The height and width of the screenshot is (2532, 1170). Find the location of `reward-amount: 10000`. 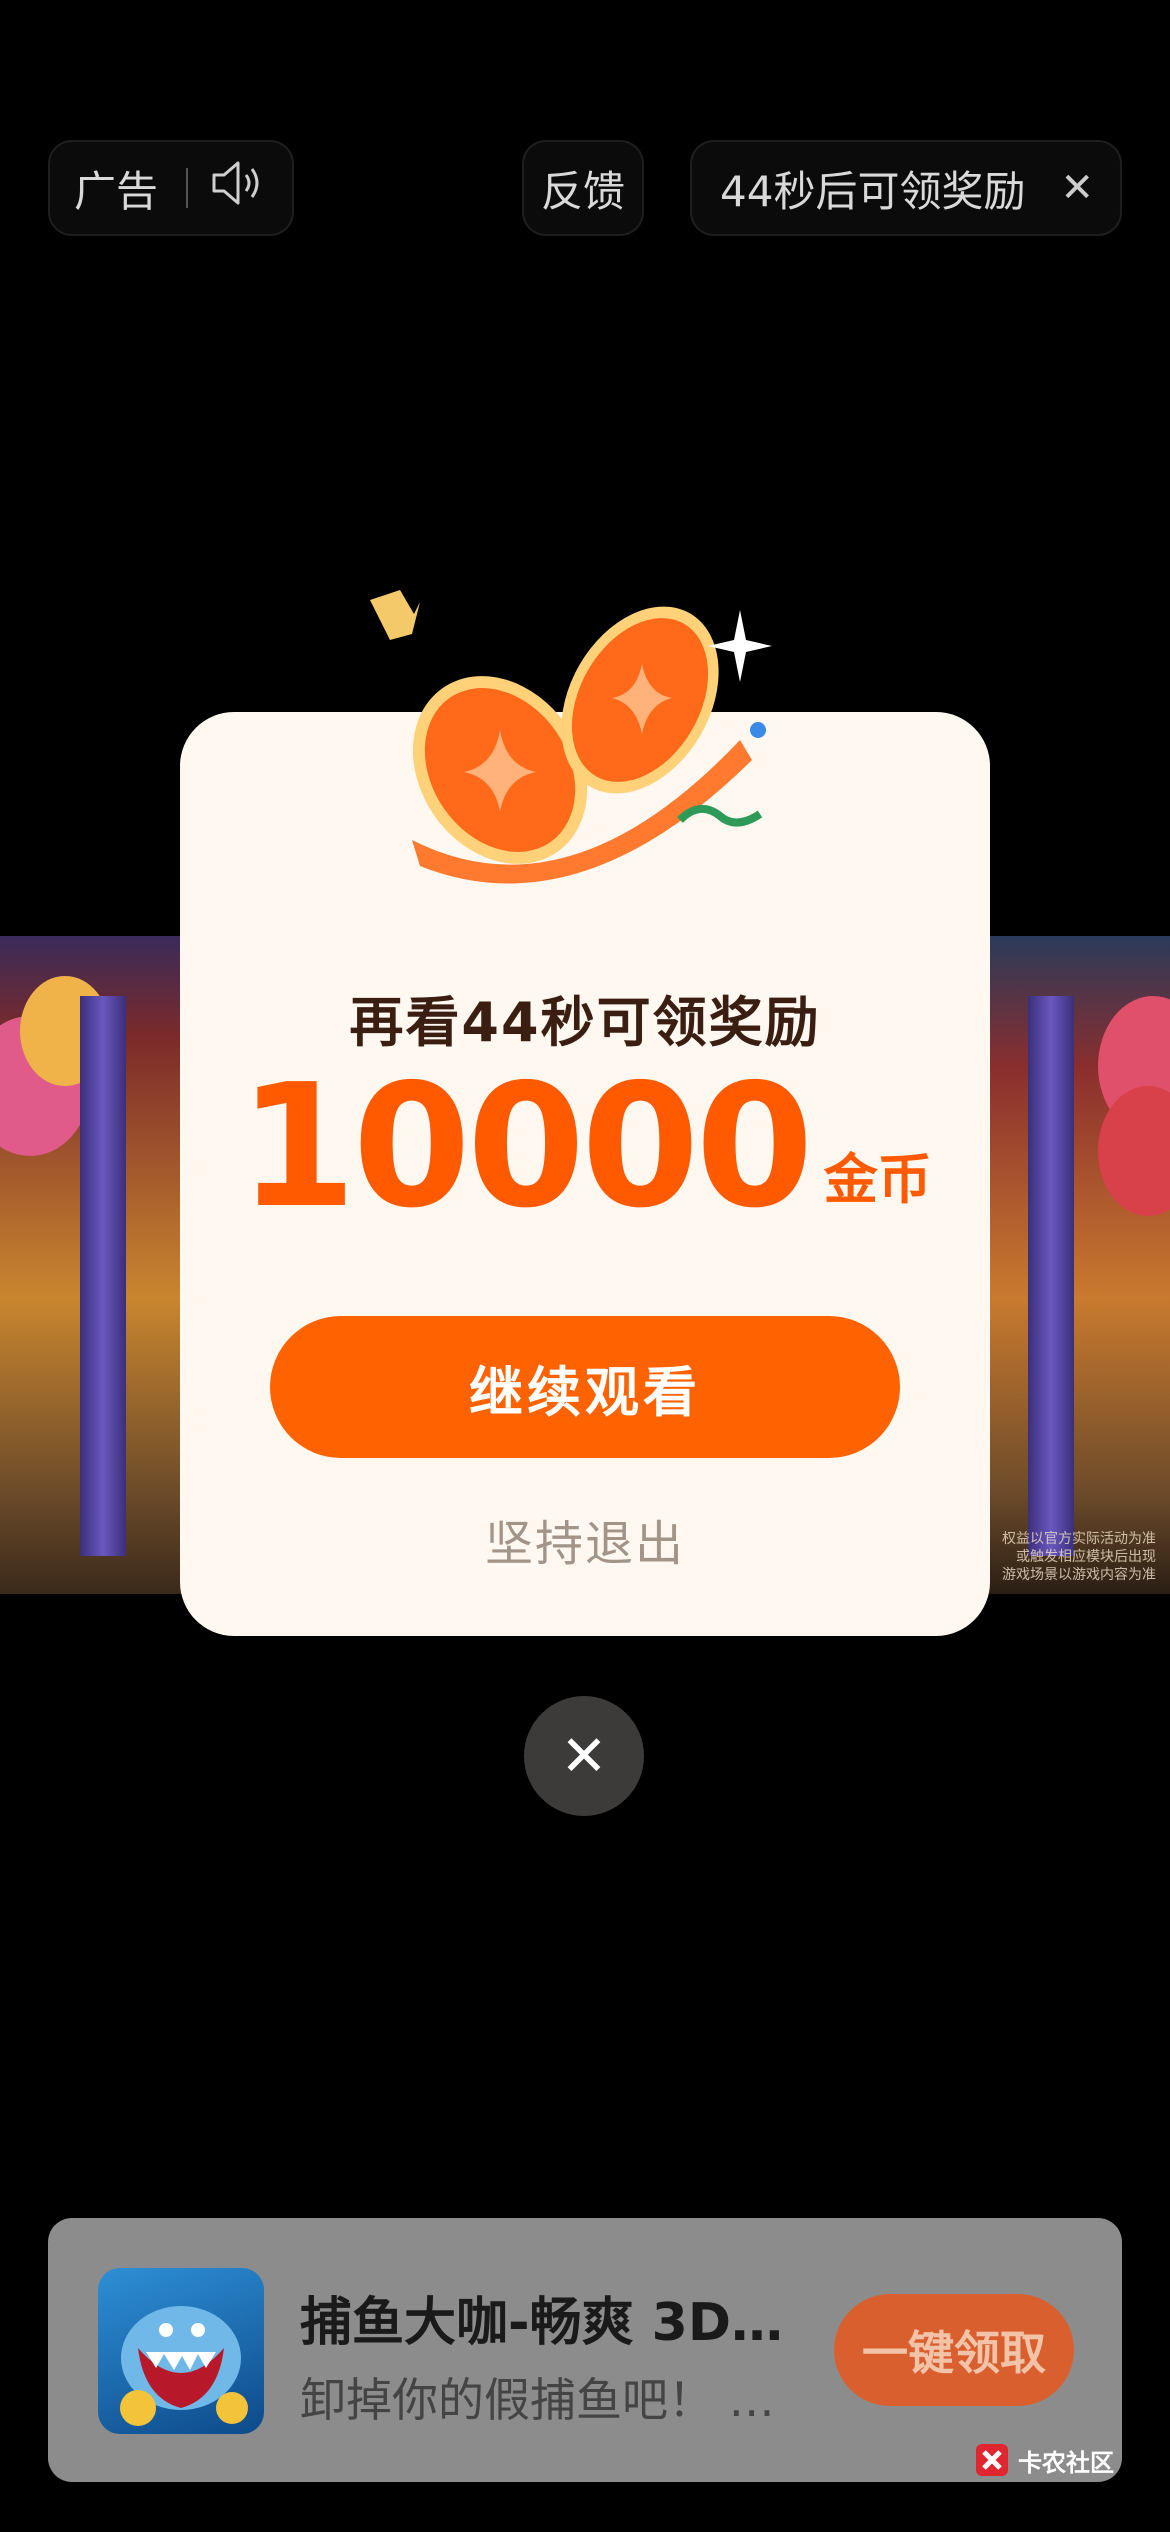

reward-amount: 10000 is located at coordinates (525, 1147).